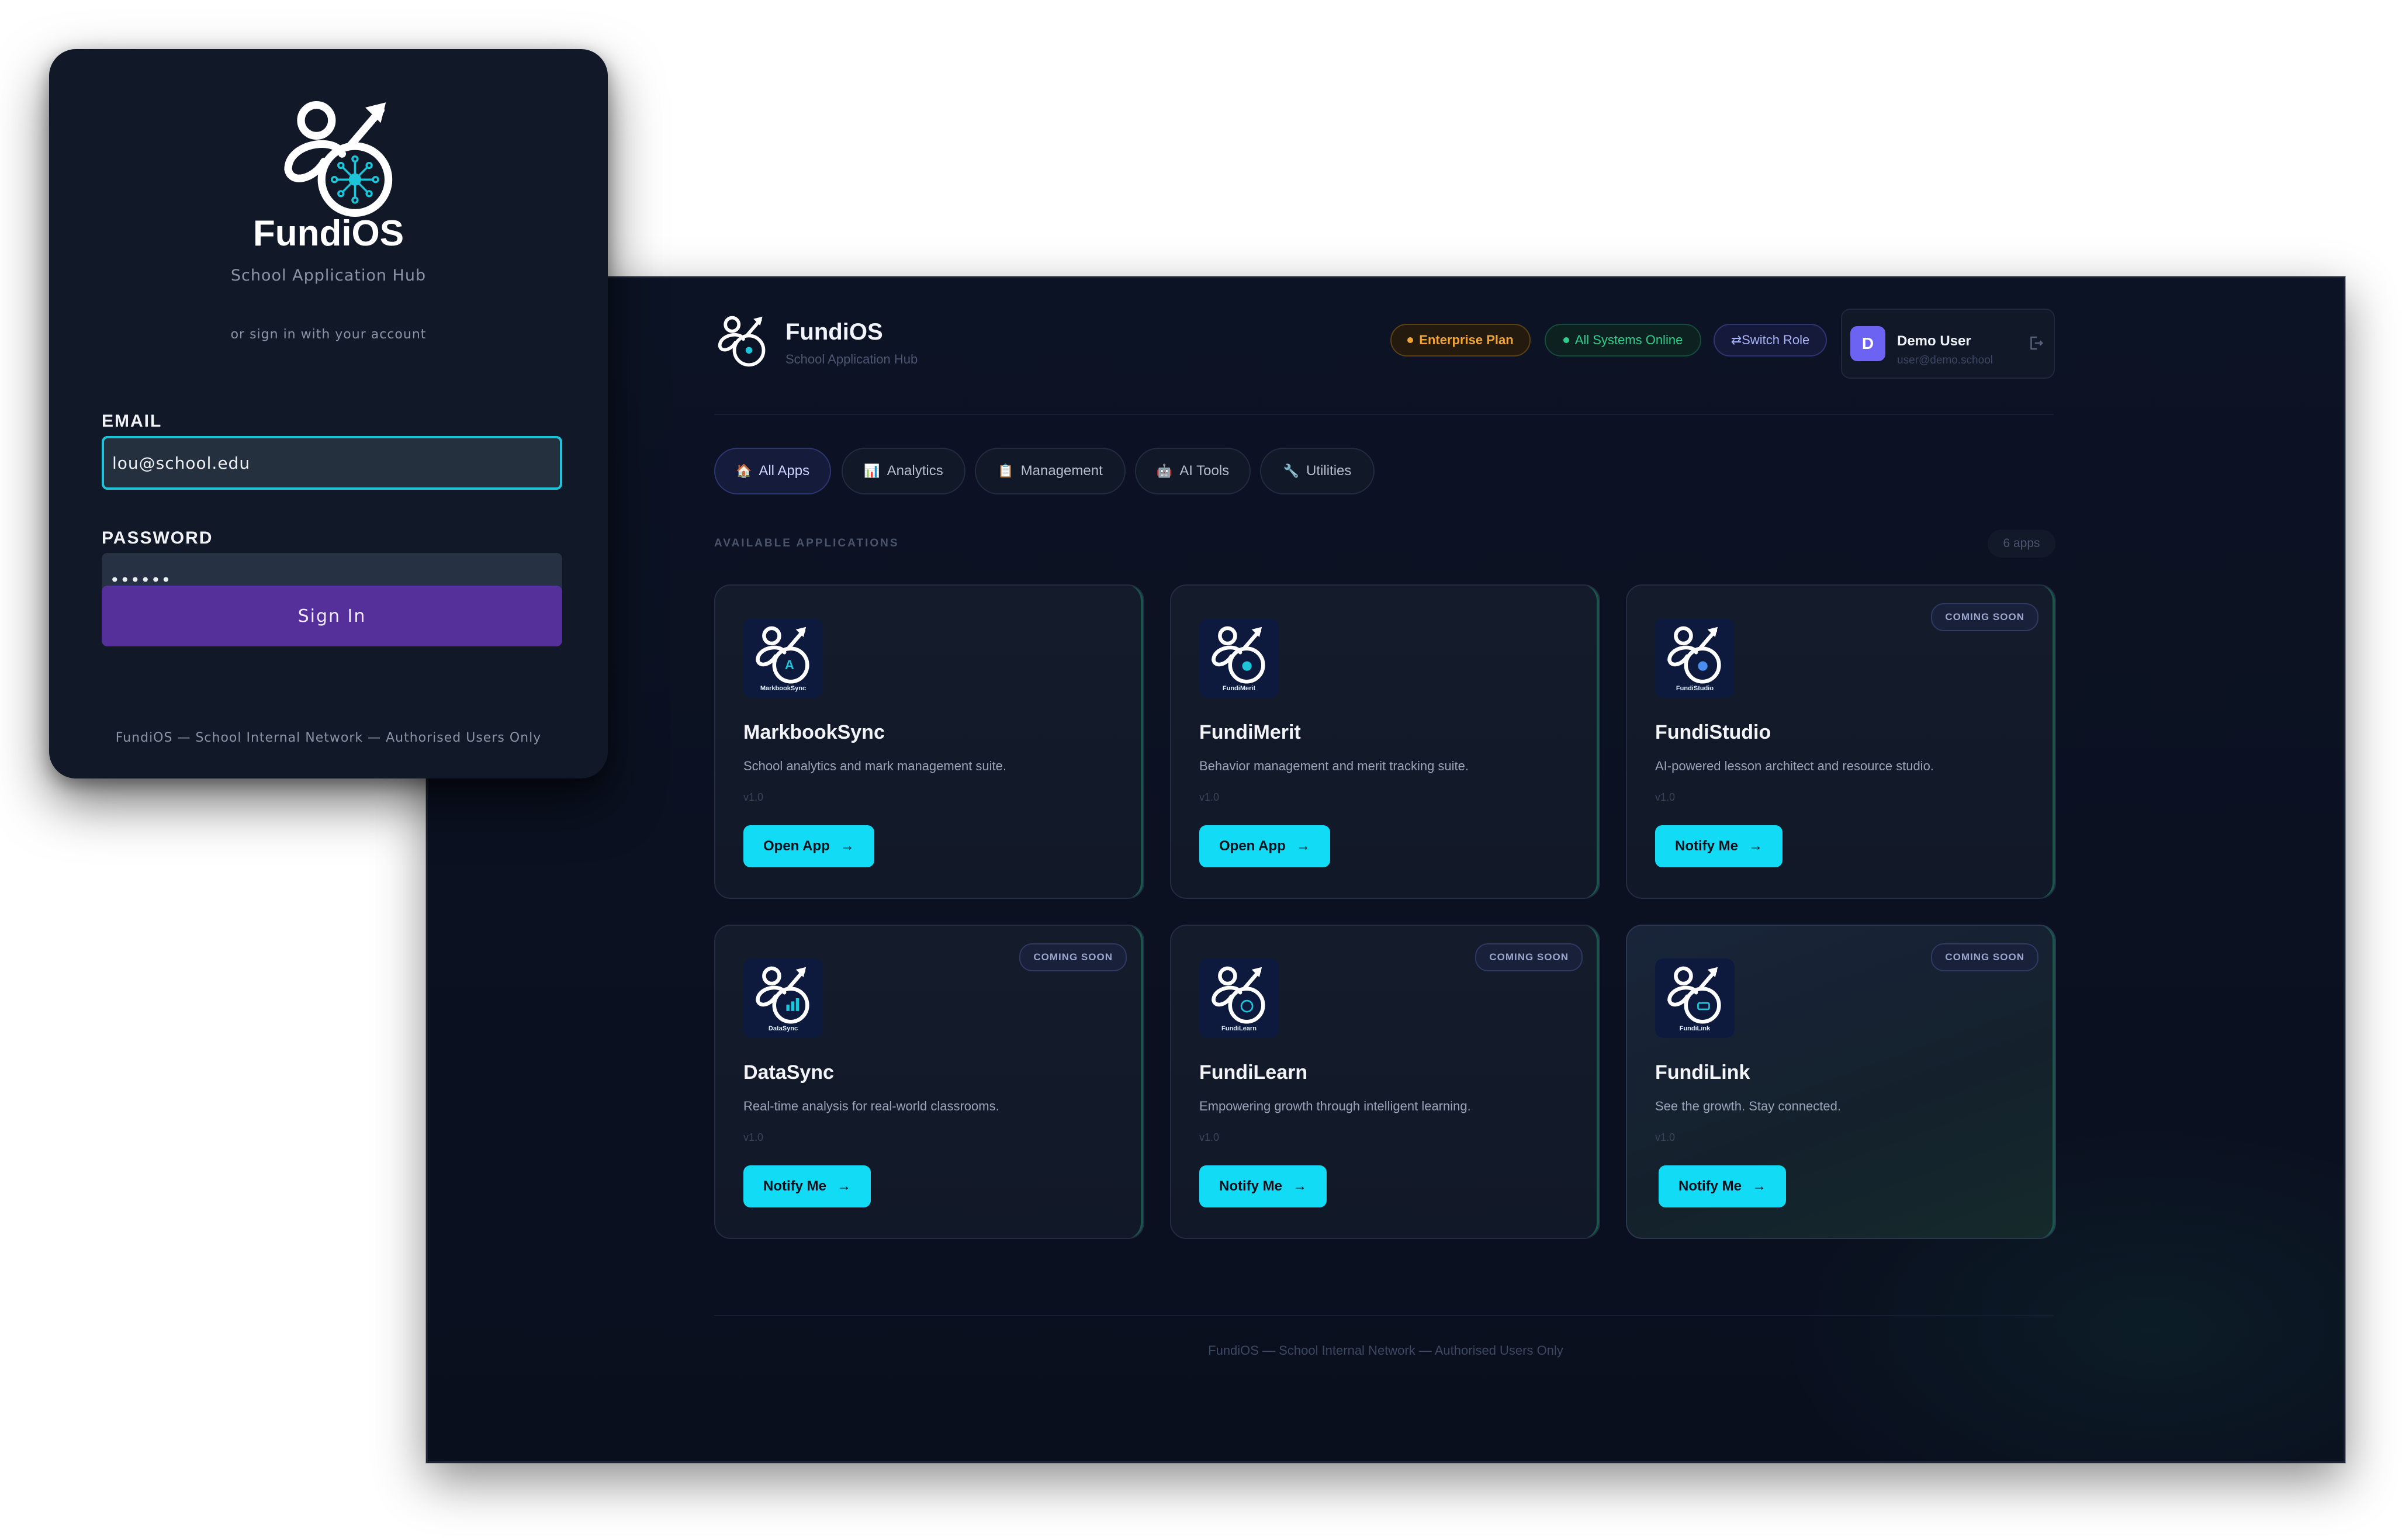  What do you see at coordinates (2021, 544) in the screenshot?
I see `apps-count-badge: 6 apps` at bounding box center [2021, 544].